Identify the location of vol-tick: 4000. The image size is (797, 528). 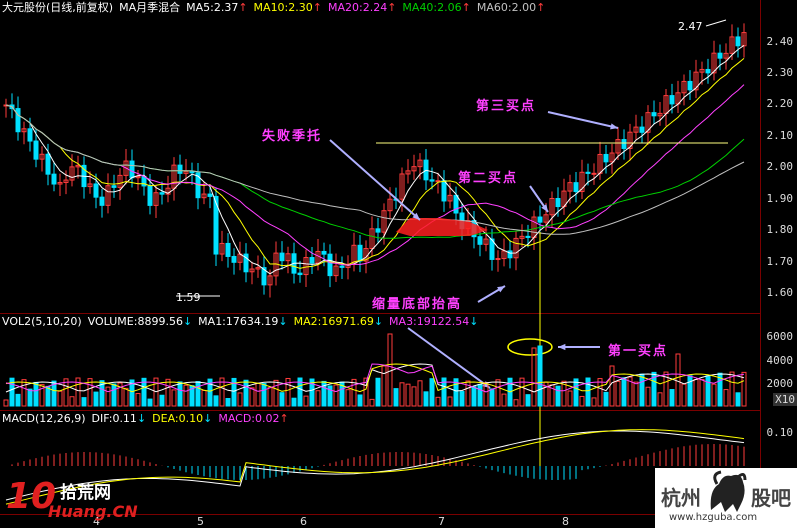
(780, 360).